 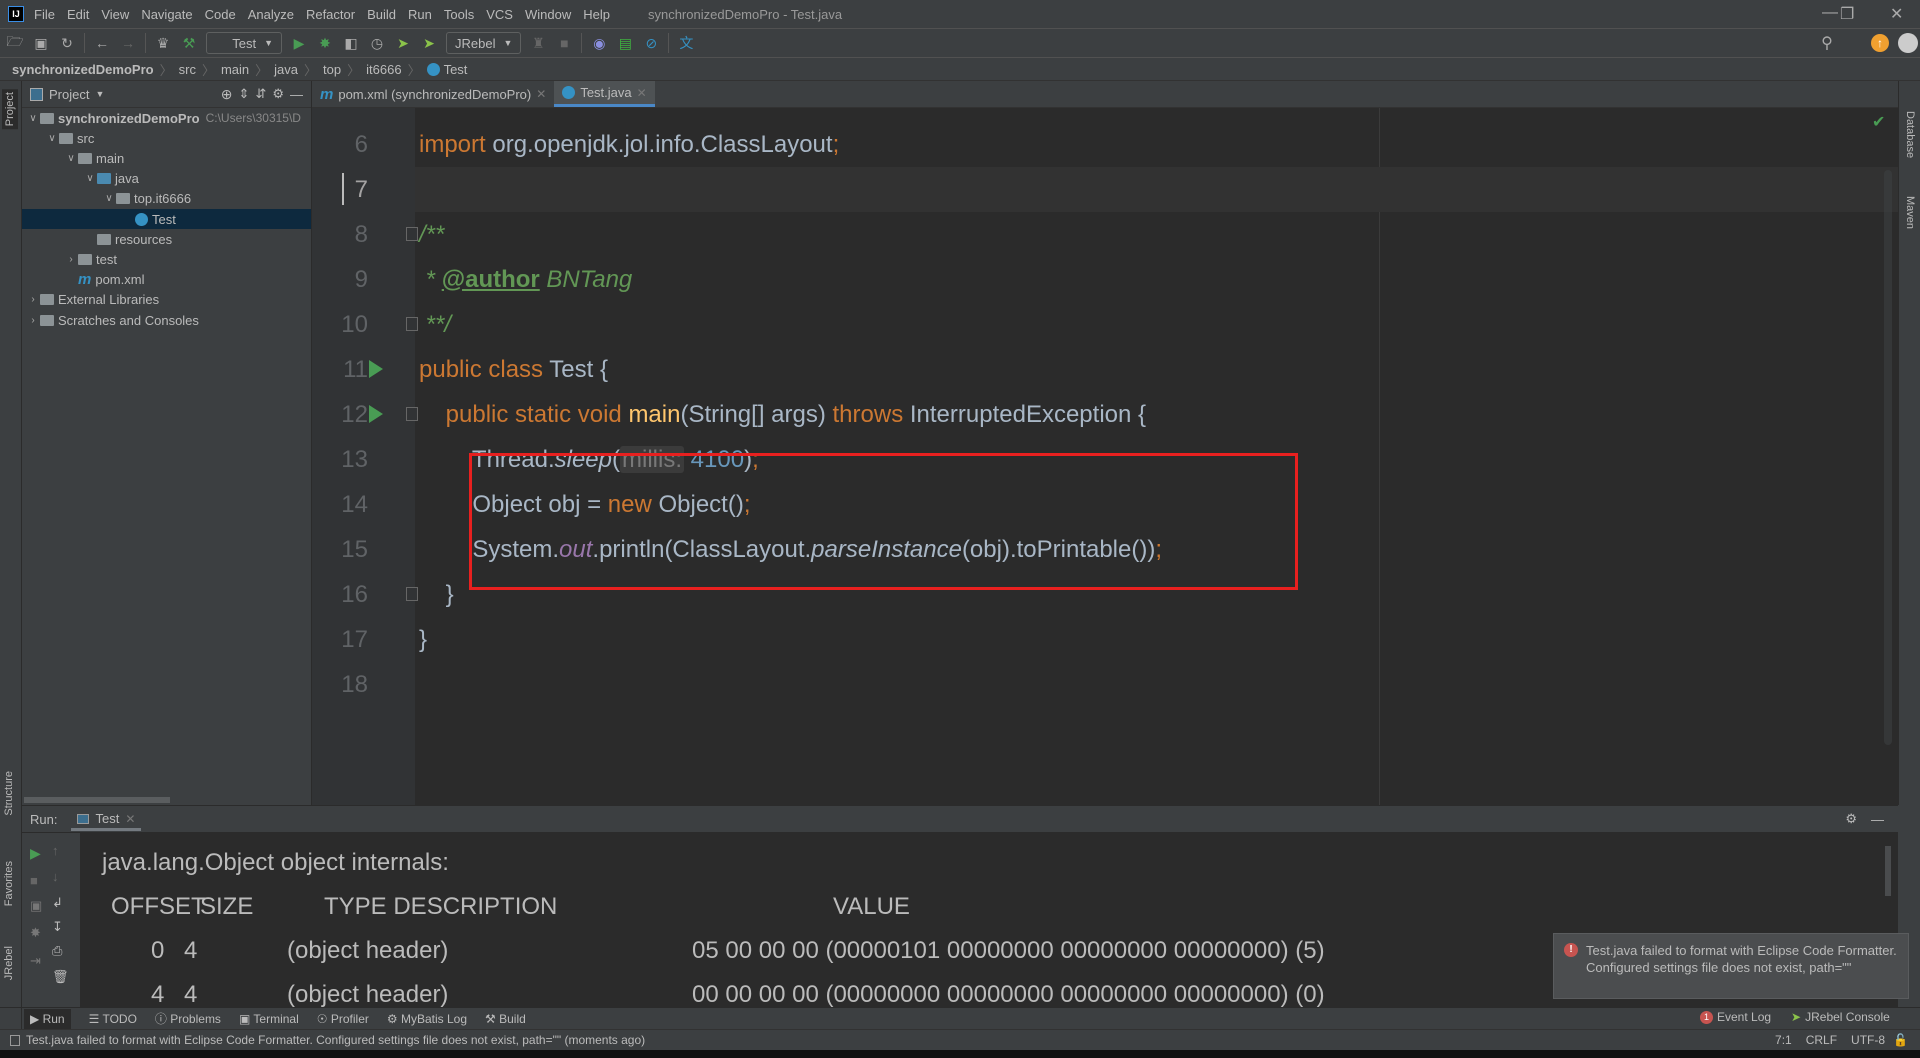 What do you see at coordinates (332, 69) in the screenshot?
I see `breadcrumb-item: top` at bounding box center [332, 69].